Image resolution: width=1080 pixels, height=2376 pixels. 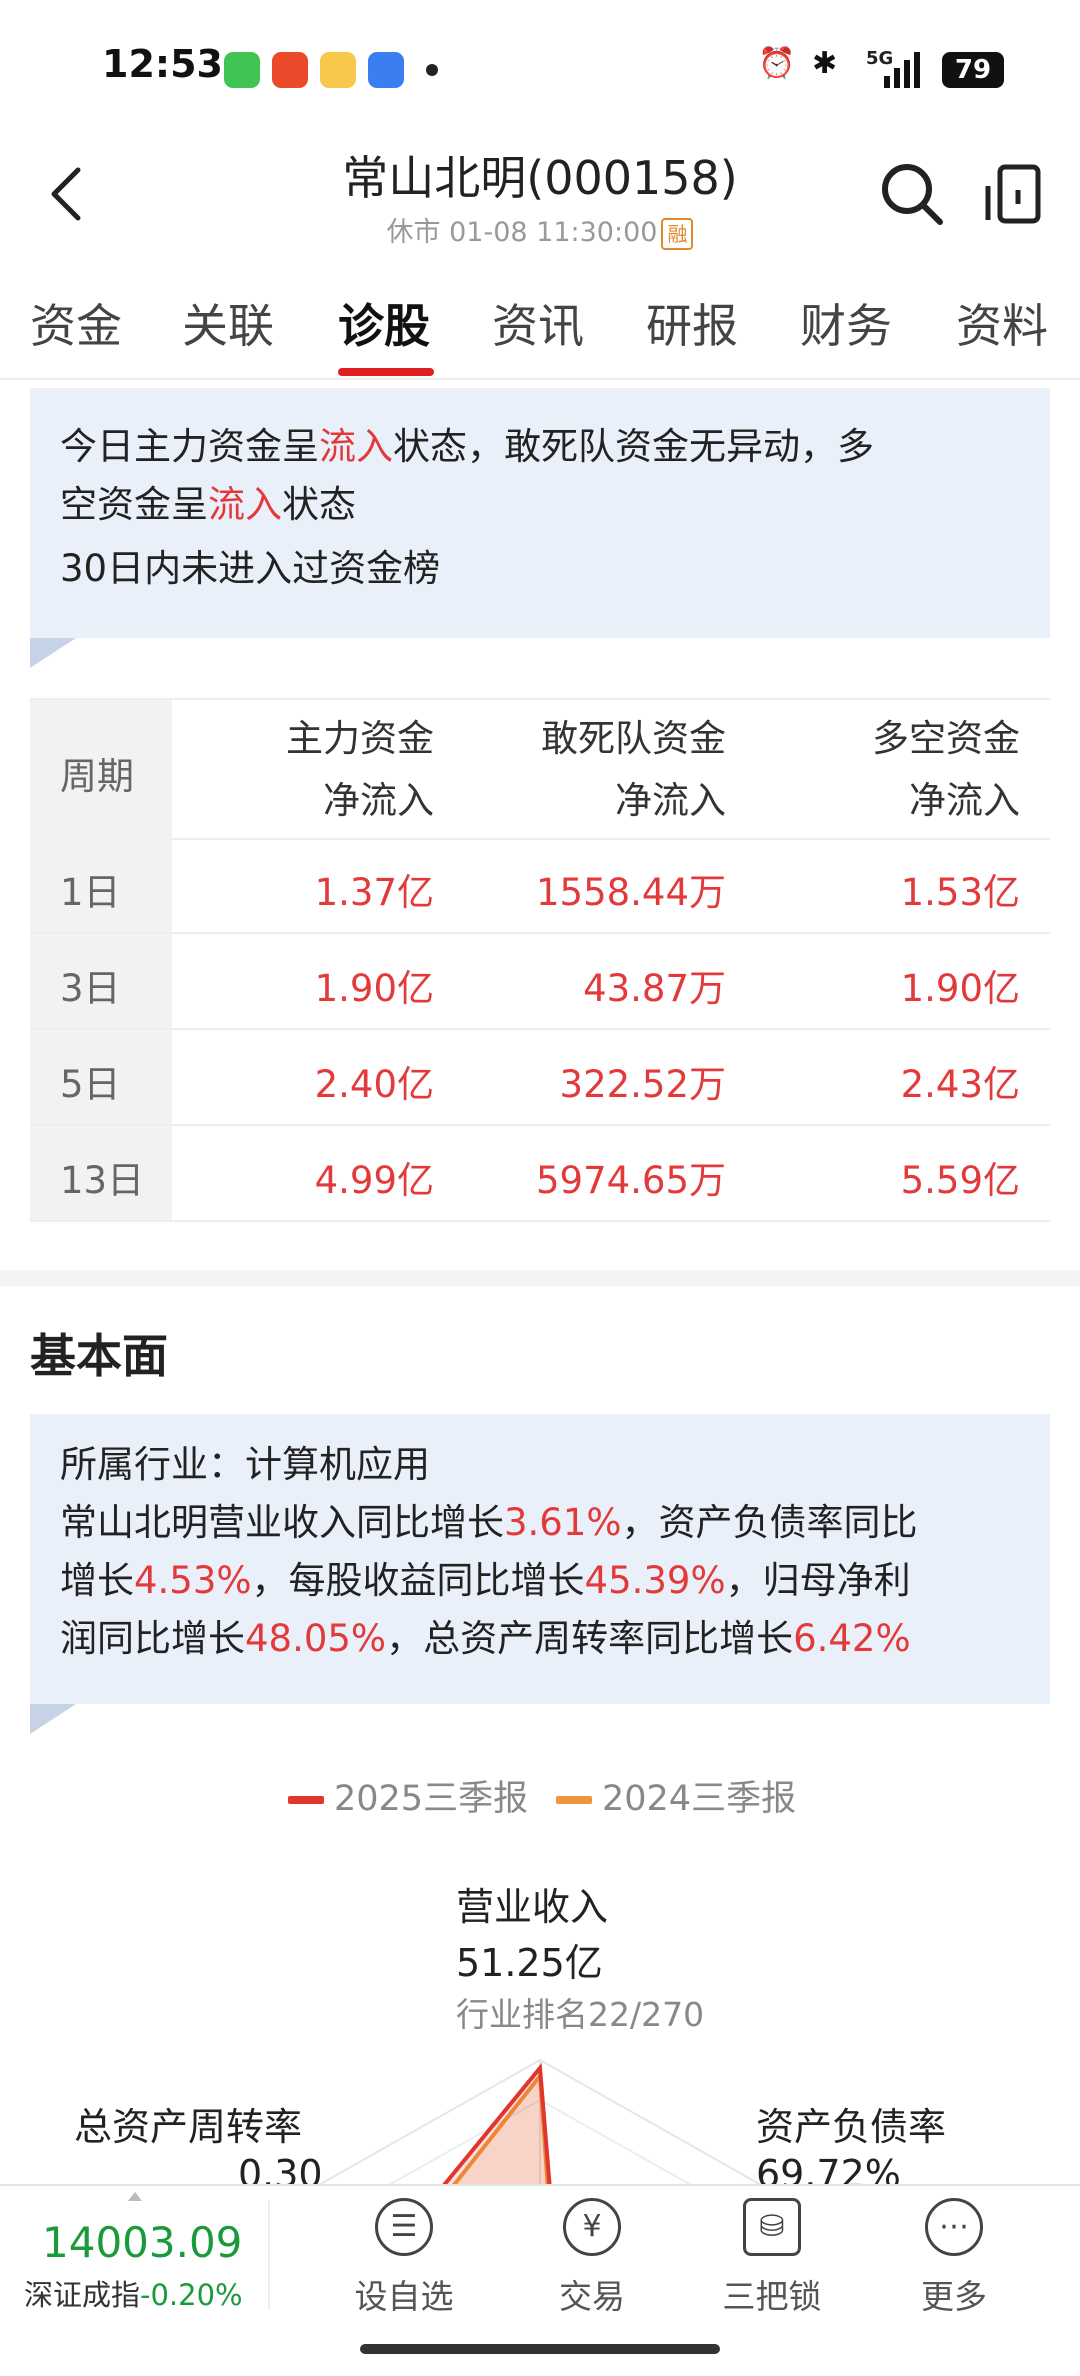 What do you see at coordinates (242, 70) in the screenshot?
I see `wechat-icon` at bounding box center [242, 70].